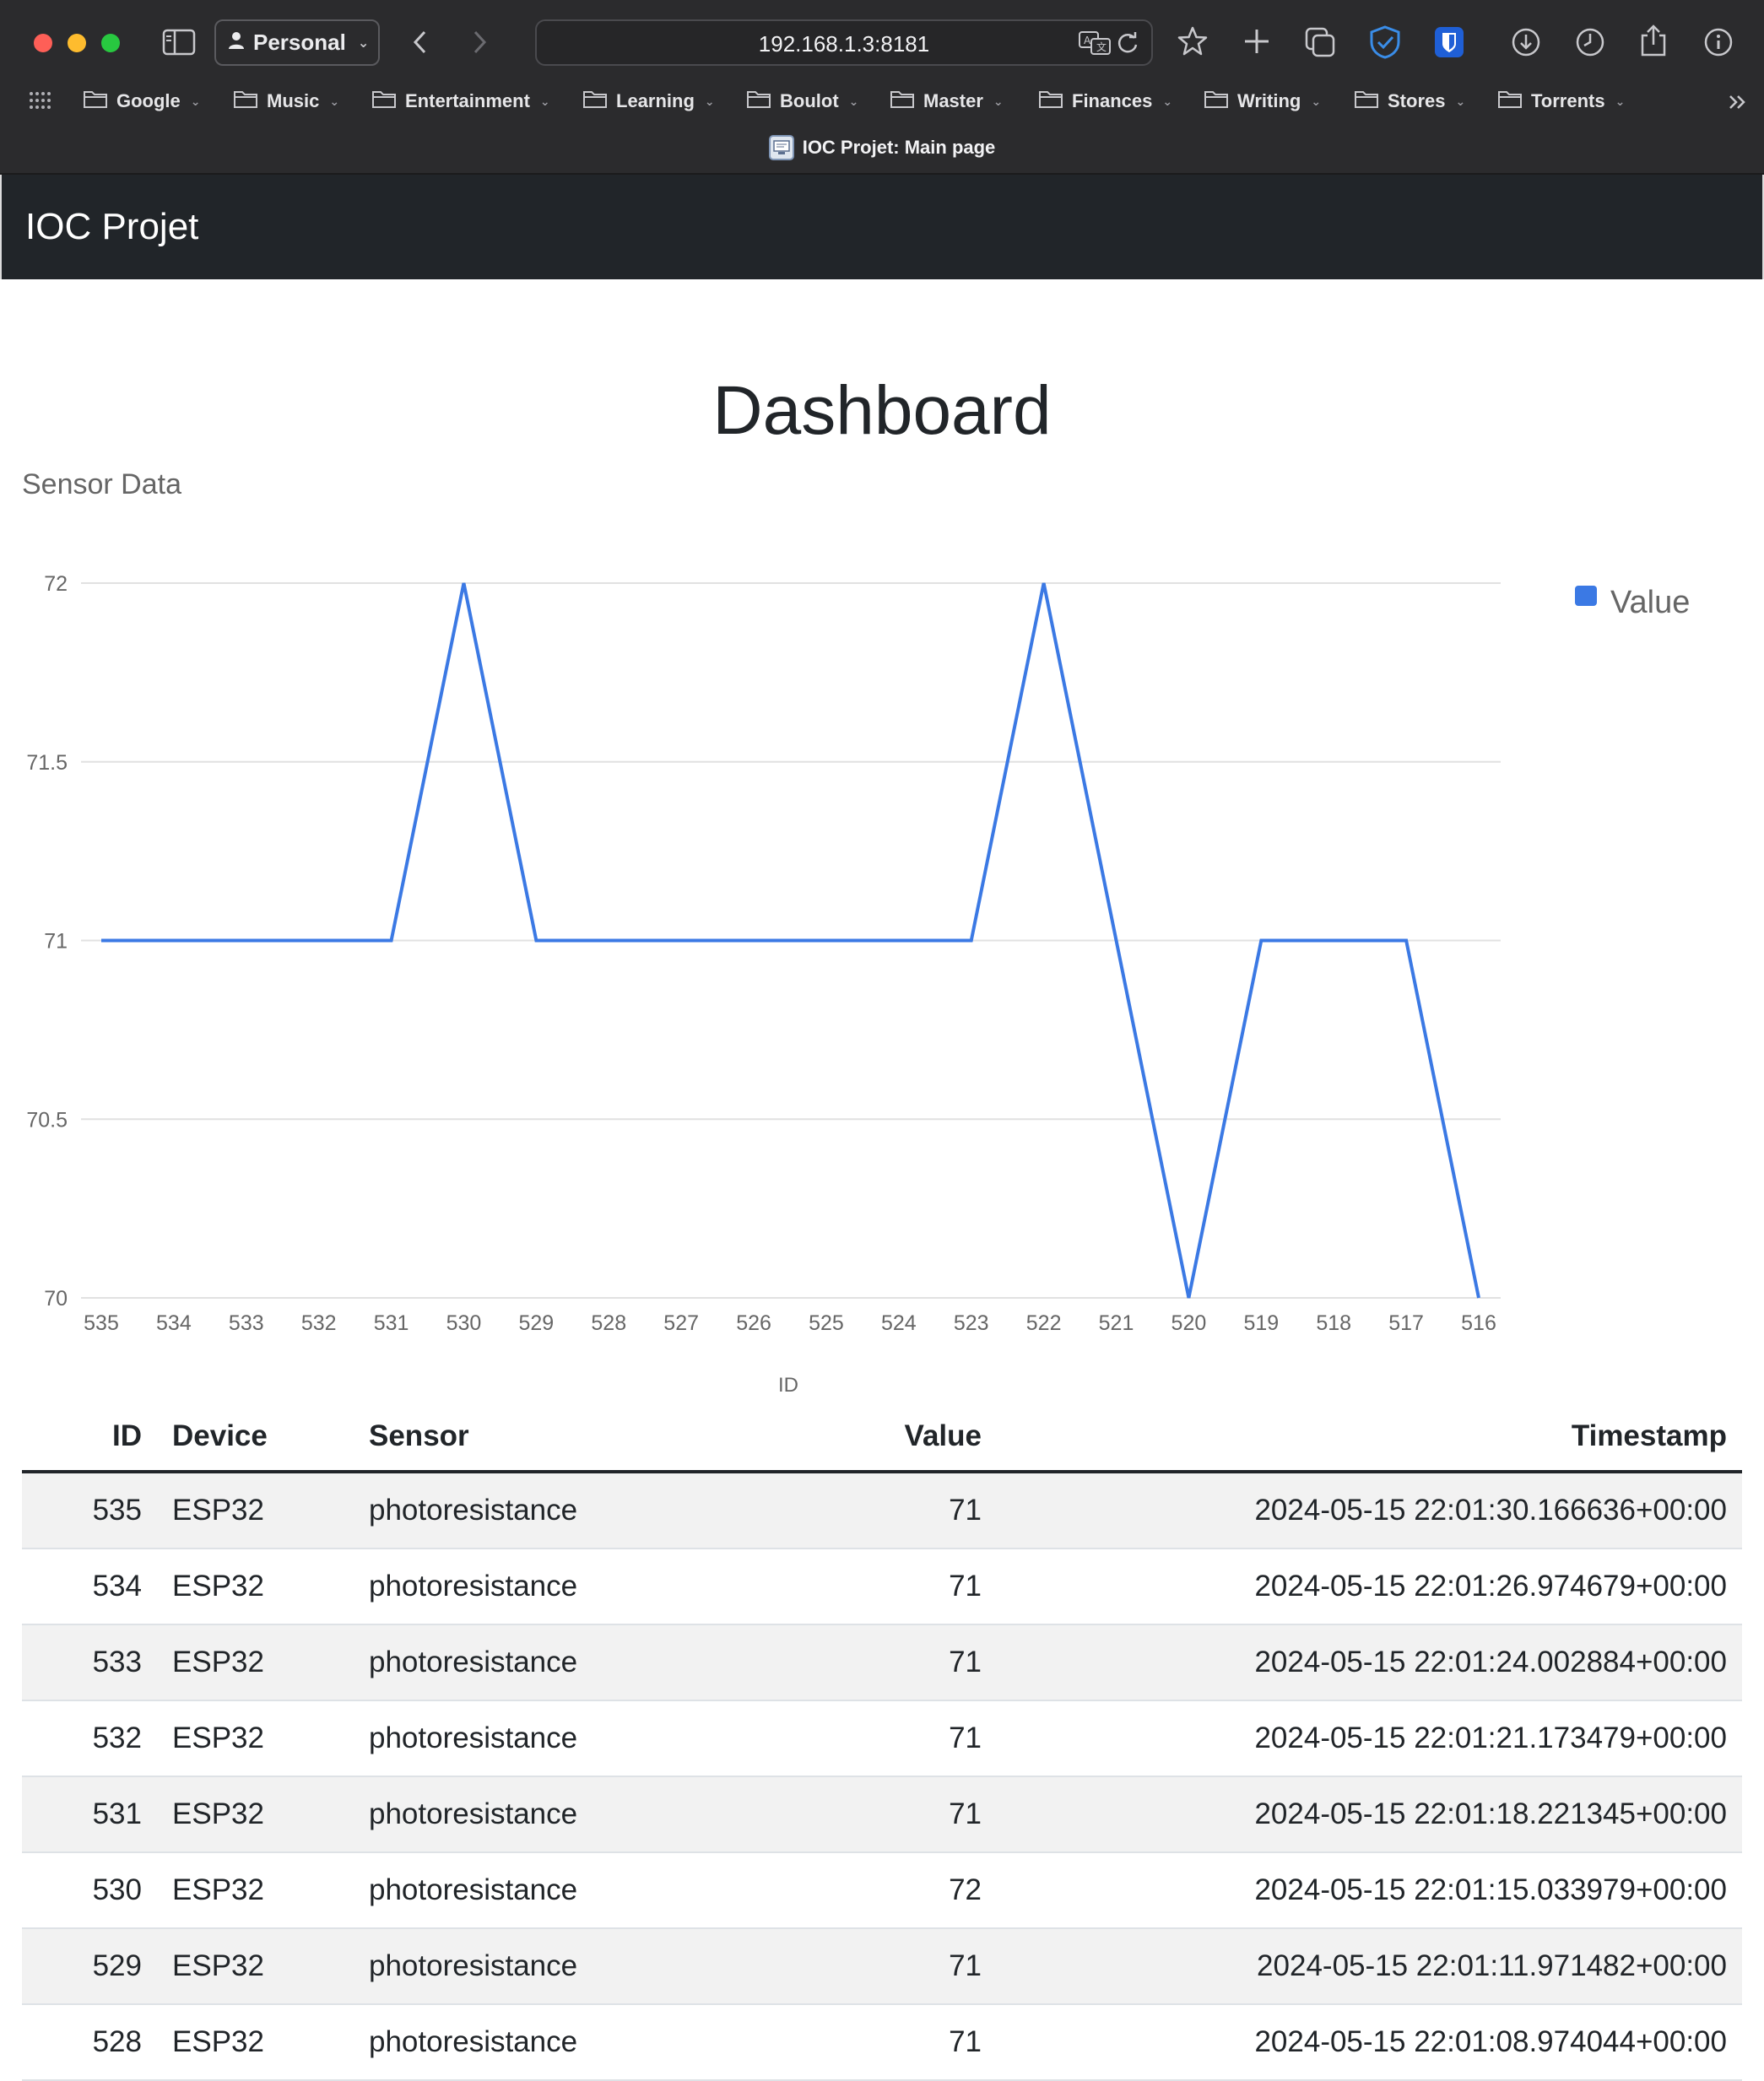  I want to click on info-icon, so click(1718, 42).